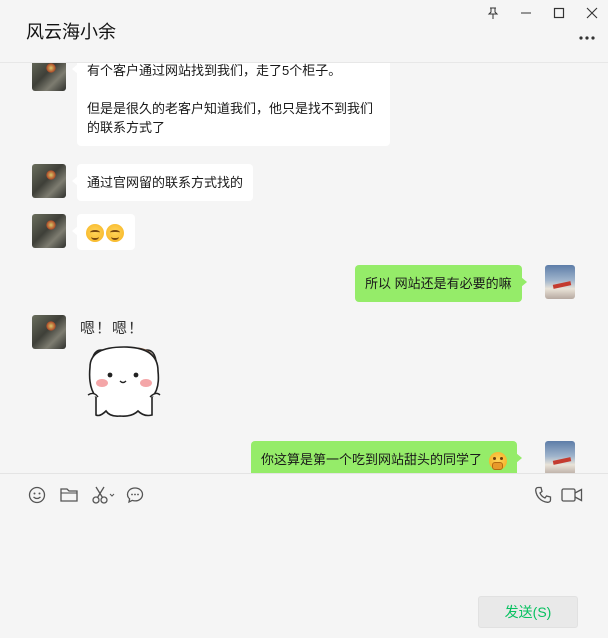  I want to click on message-bubble: 所以 网站还是有必要的嘛, so click(441, 283).